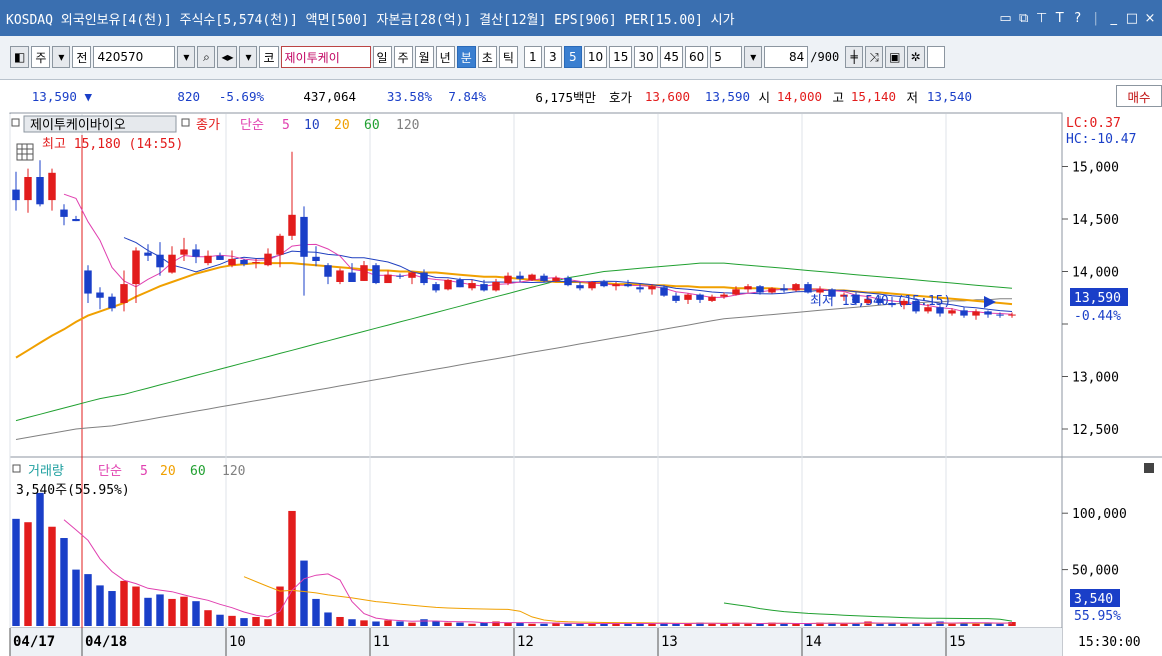  I want to click on code-input: 420570, so click(134, 57).